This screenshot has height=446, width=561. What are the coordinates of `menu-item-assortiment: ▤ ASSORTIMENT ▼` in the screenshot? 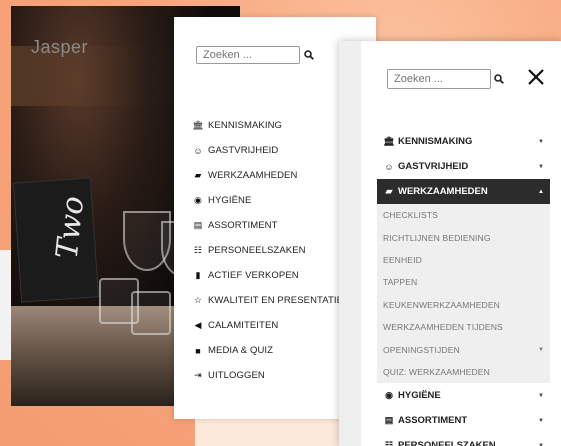 It's located at (463, 420).